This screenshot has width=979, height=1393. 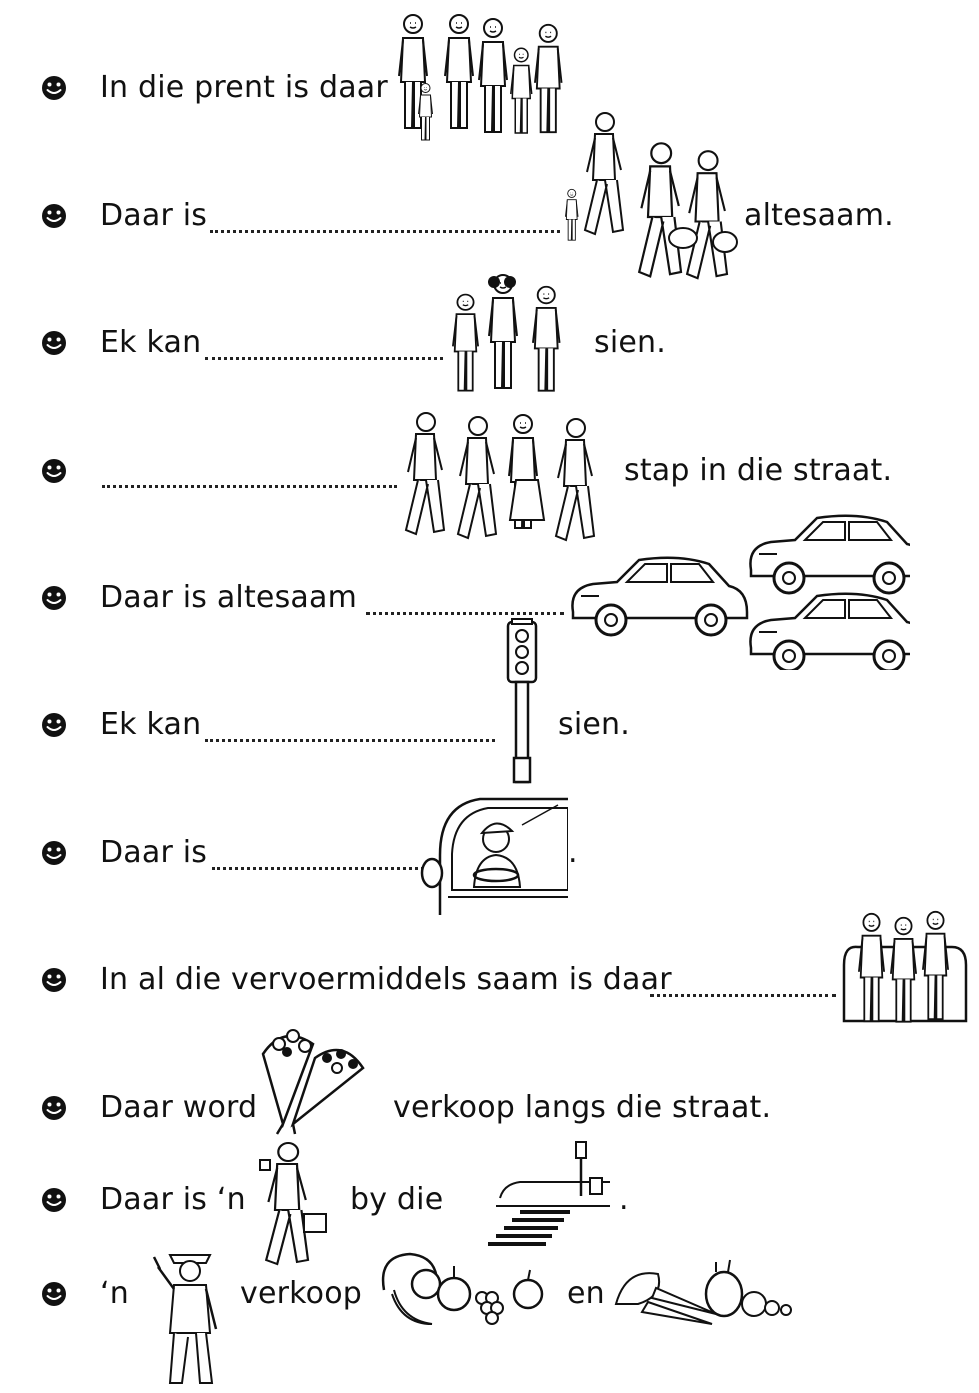 I want to click on line-3-text-after: sien., so click(x=630, y=342).